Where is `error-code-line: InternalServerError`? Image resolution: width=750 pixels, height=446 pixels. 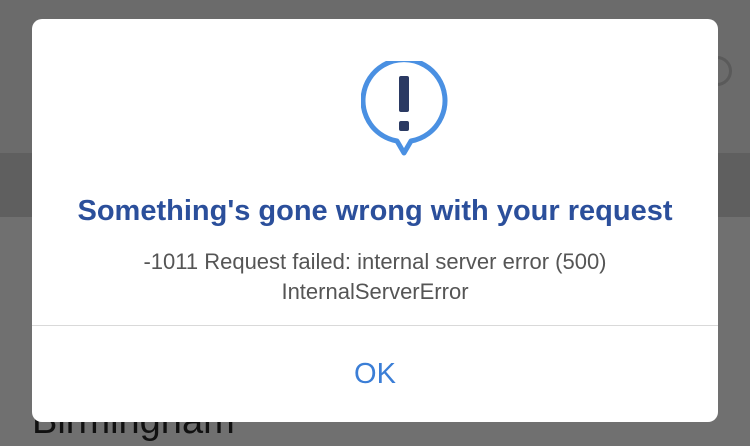
error-code-line: InternalServerError is located at coordinates (375, 291).